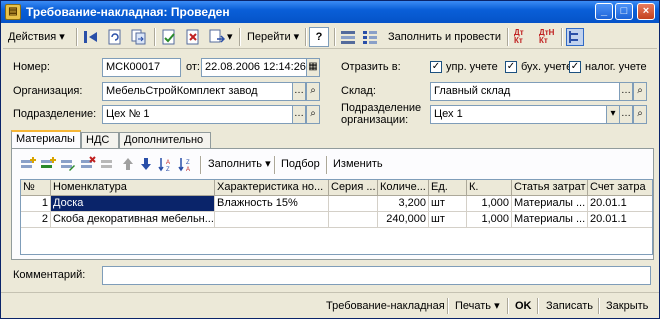 The height and width of the screenshot is (319, 660). What do you see at coordinates (448, 204) in the screenshot?
I see `table-row-1-unit: шт` at bounding box center [448, 204].